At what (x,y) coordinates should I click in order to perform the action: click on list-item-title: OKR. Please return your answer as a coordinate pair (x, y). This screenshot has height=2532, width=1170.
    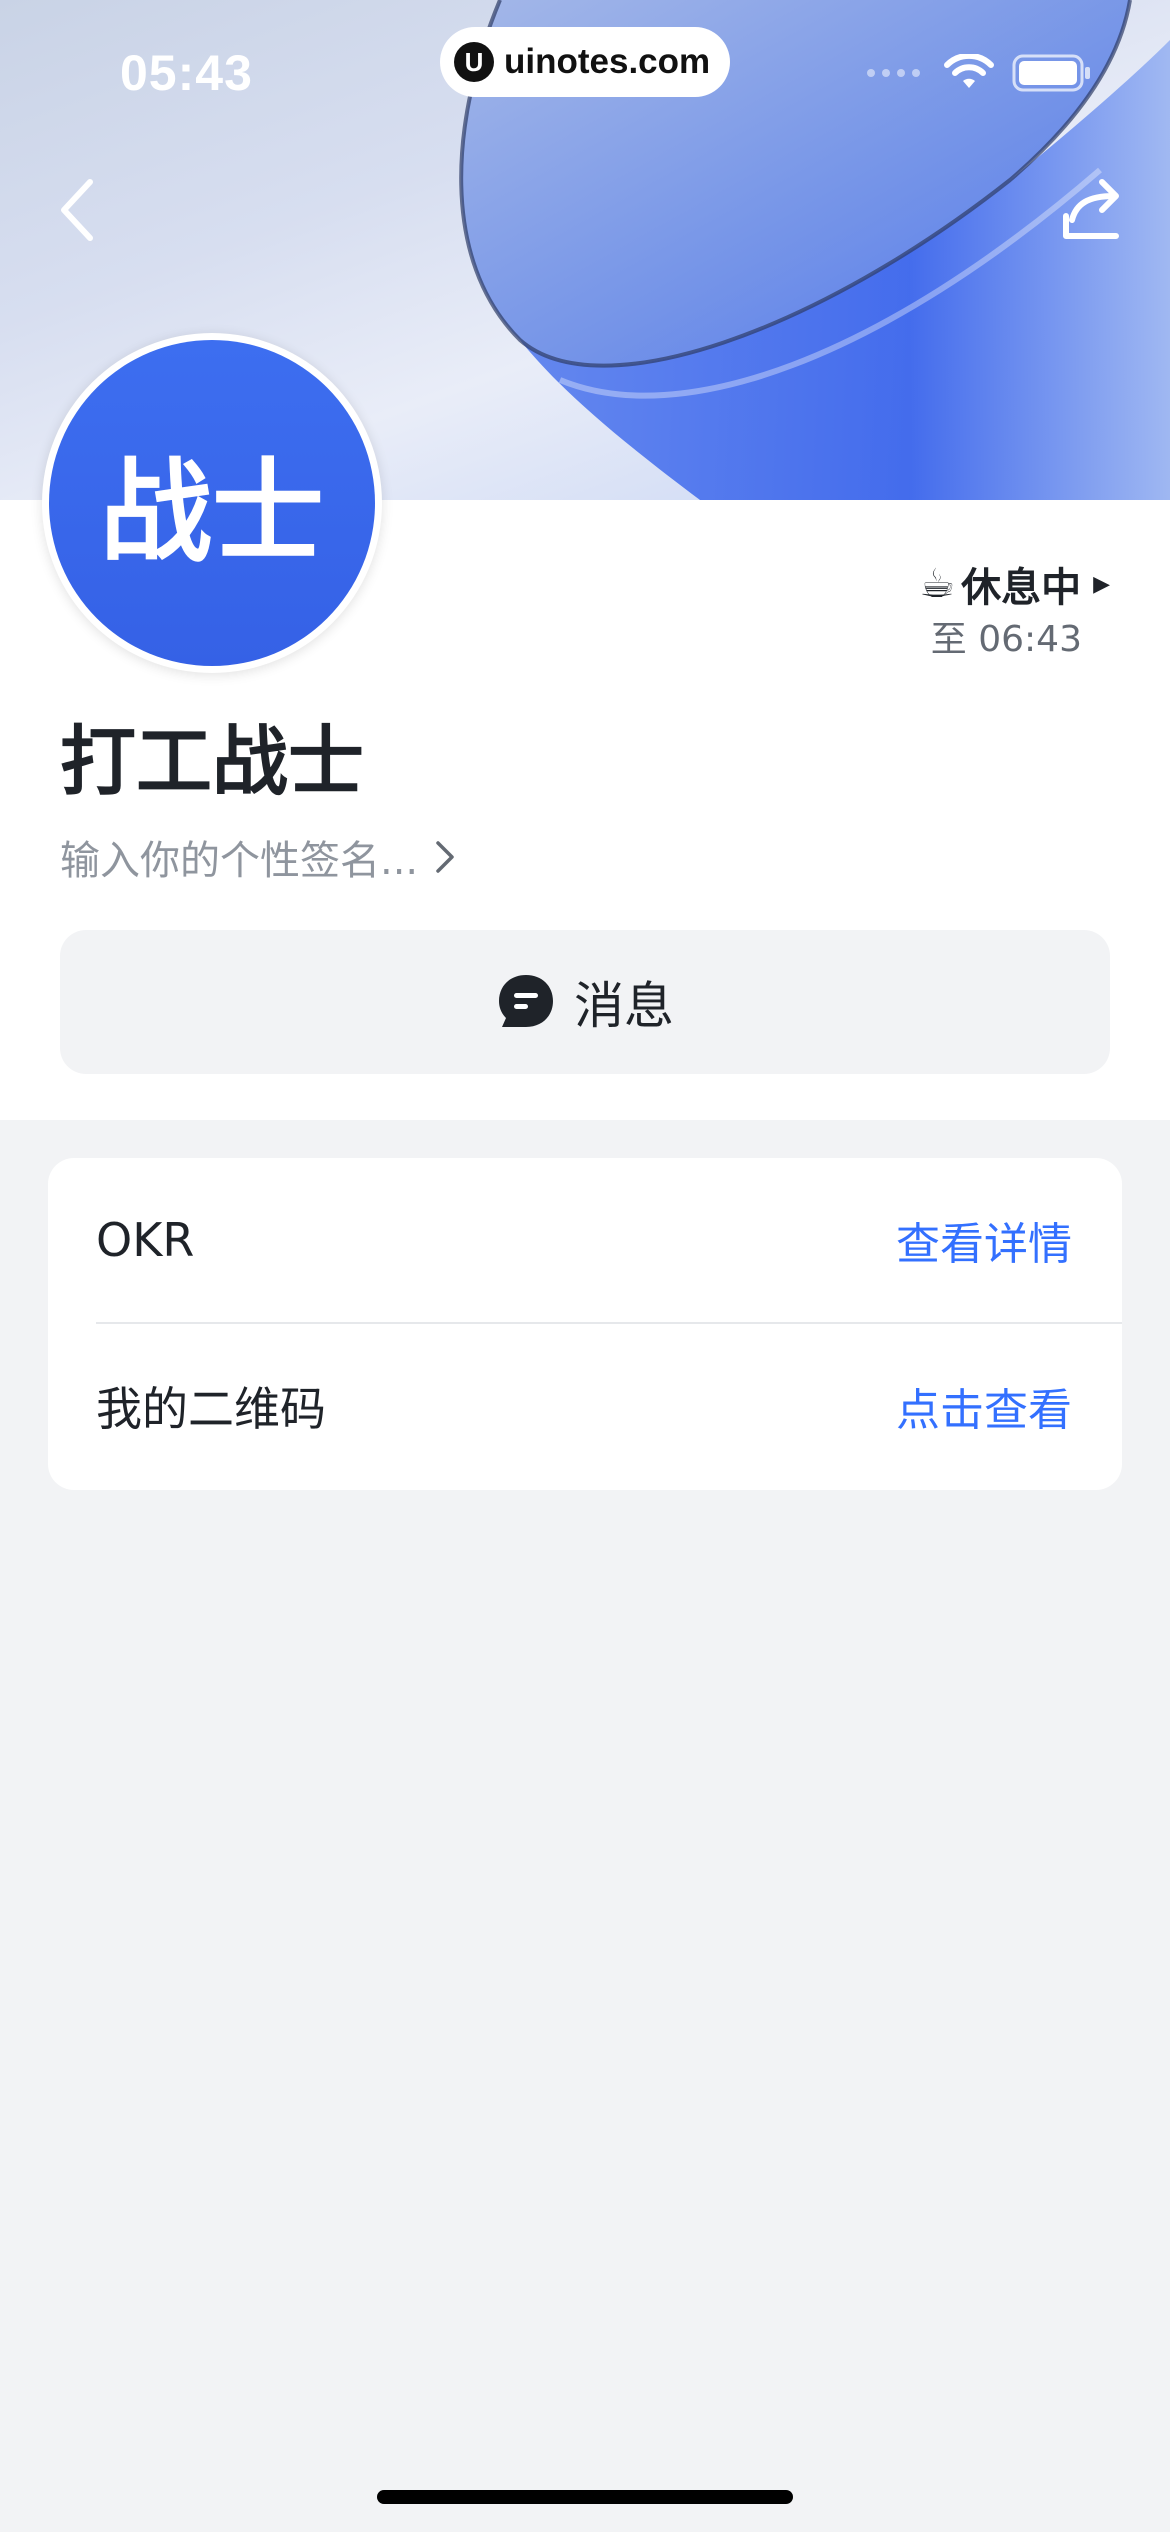
    Looking at the image, I should click on (145, 1240).